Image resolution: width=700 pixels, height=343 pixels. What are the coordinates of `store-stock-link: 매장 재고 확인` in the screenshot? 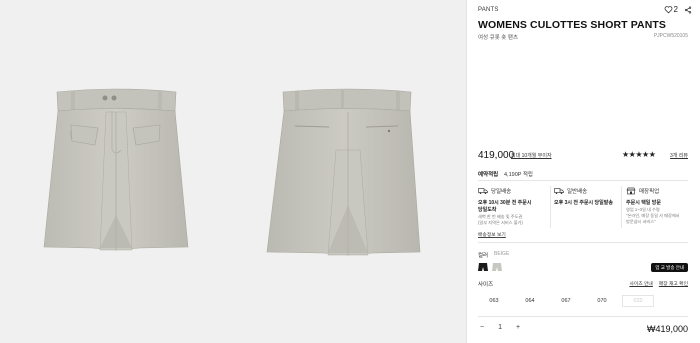 It's located at (673, 283).